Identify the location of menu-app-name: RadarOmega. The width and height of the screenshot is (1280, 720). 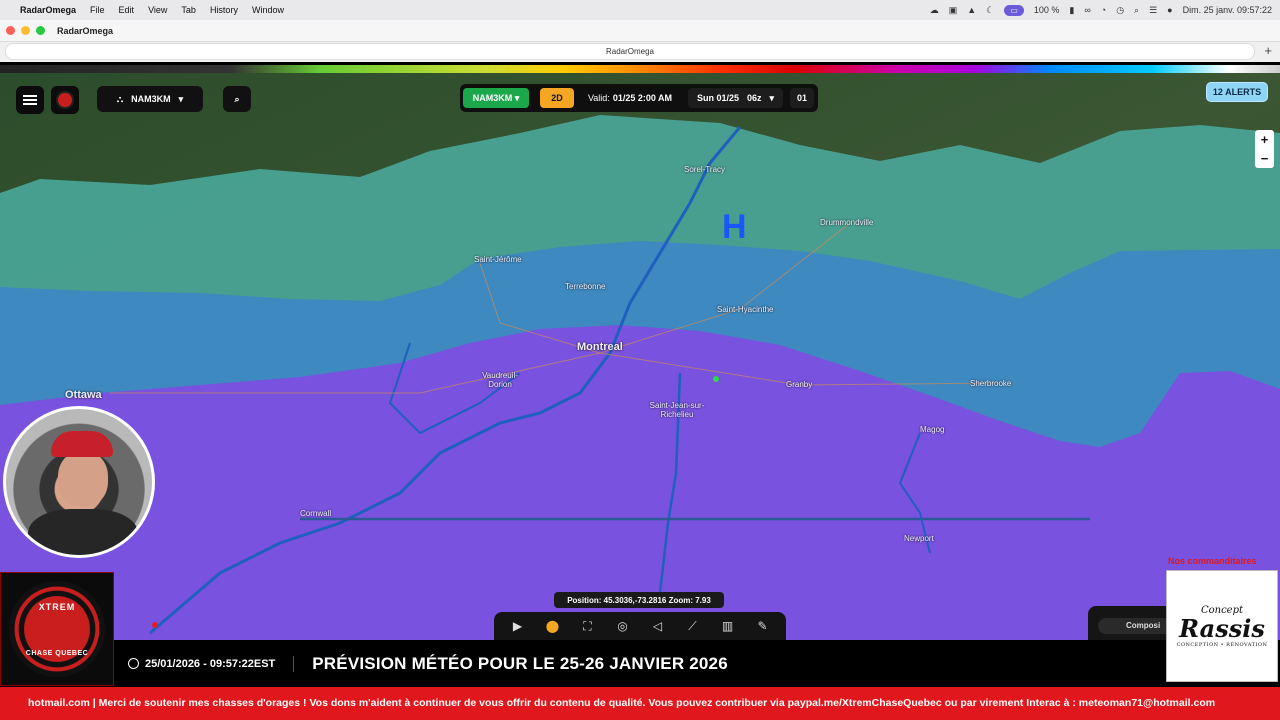
(48, 10).